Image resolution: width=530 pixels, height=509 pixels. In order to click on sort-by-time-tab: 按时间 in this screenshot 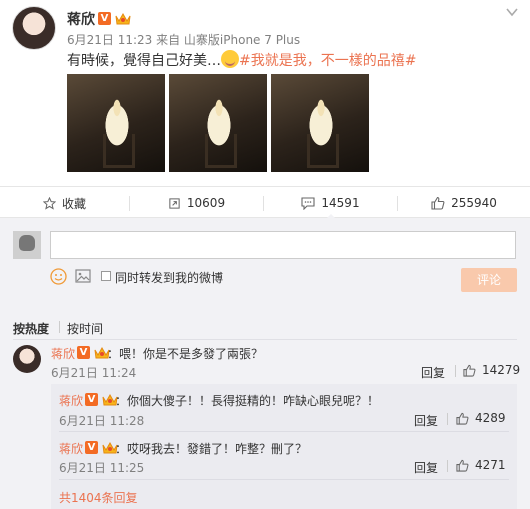, I will do `click(85, 328)`.